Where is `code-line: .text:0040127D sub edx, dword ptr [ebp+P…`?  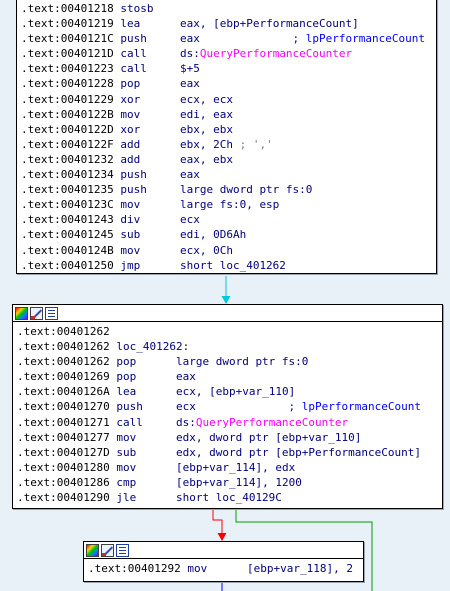 code-line: .text:0040127D sub edx, dword ptr [ebp+P… is located at coordinates (227, 452).